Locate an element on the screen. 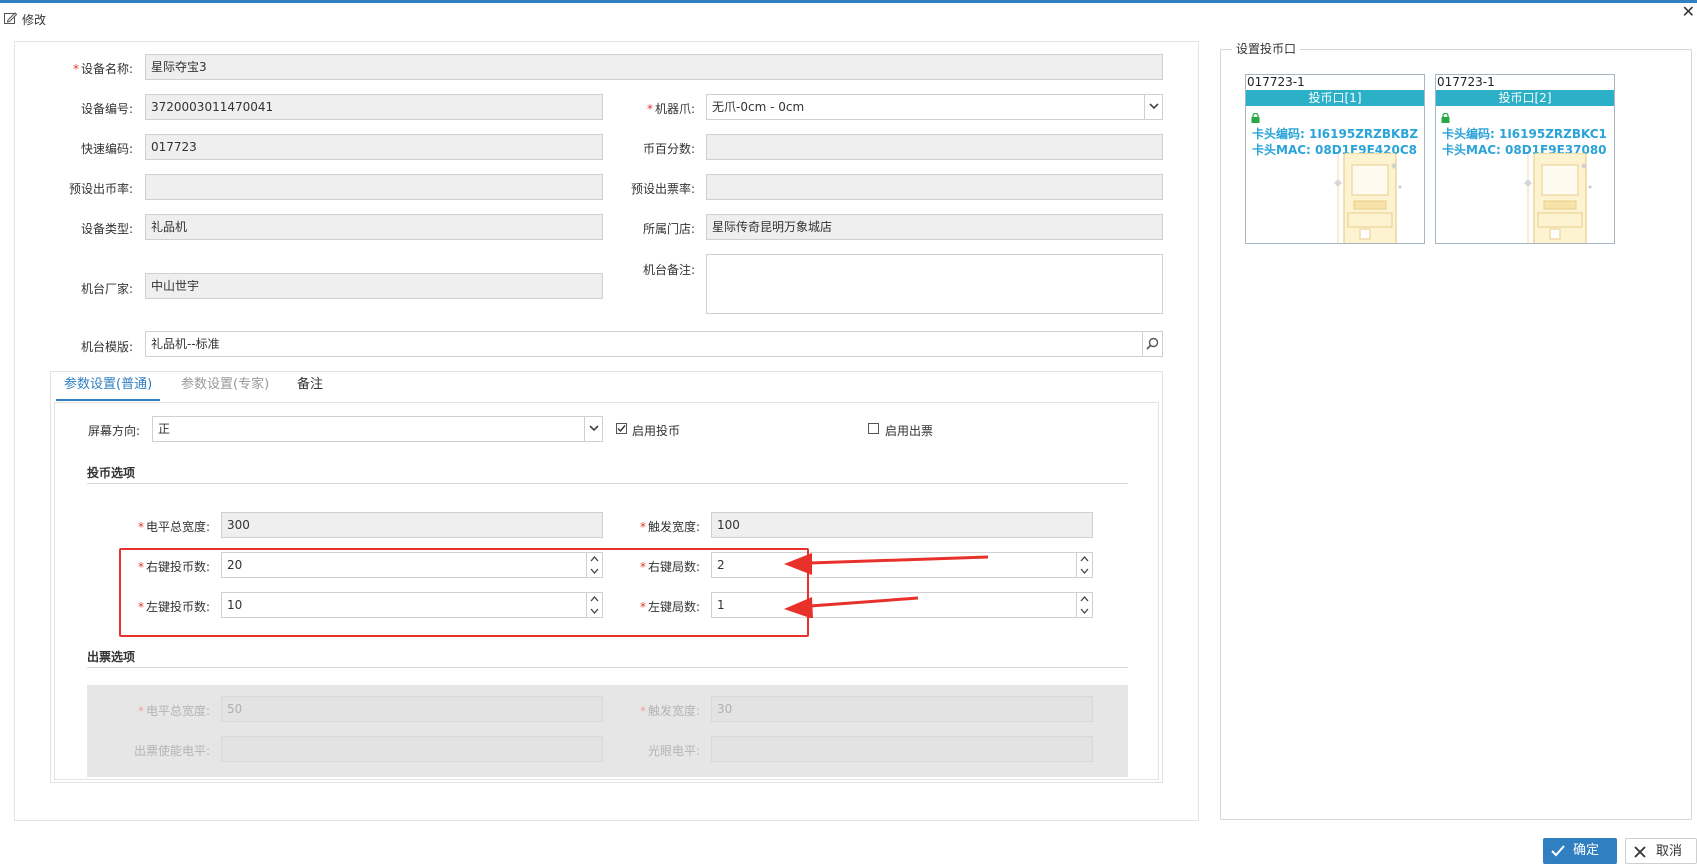 The width and height of the screenshot is (1697, 865). device-type-label: 设备类型: is located at coordinates (106, 229).